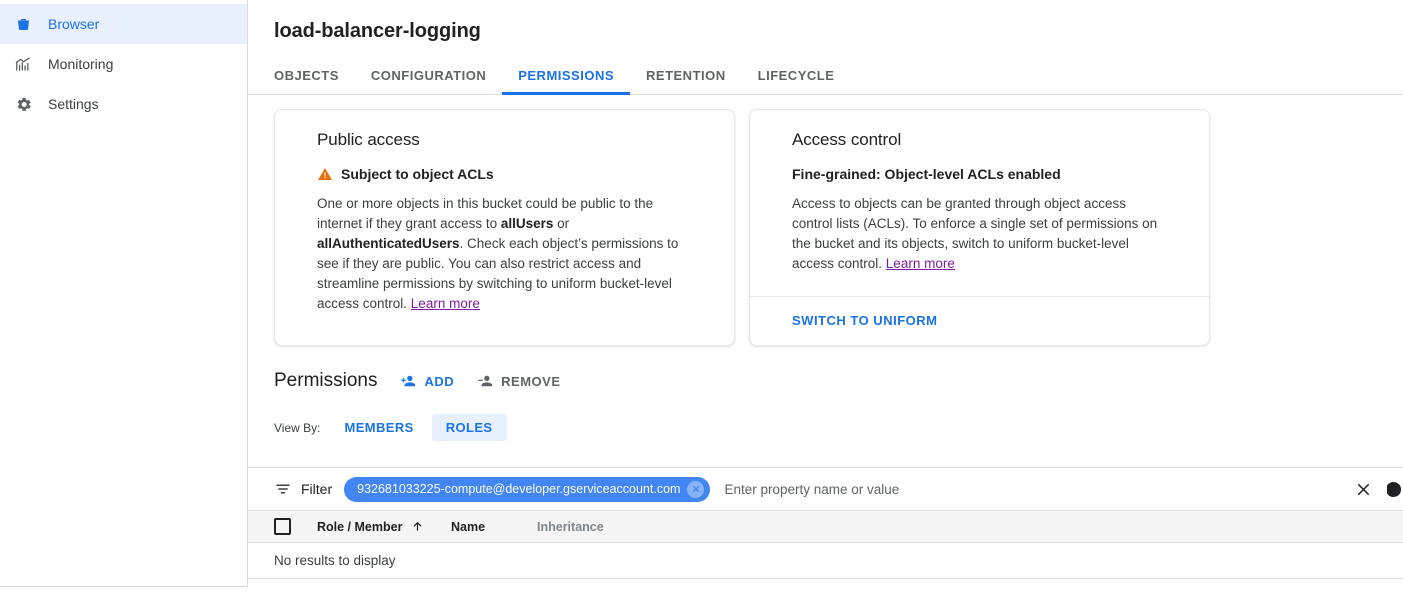  Describe the element at coordinates (439, 381) in the screenshot. I see `add-member-label: ADD` at that location.